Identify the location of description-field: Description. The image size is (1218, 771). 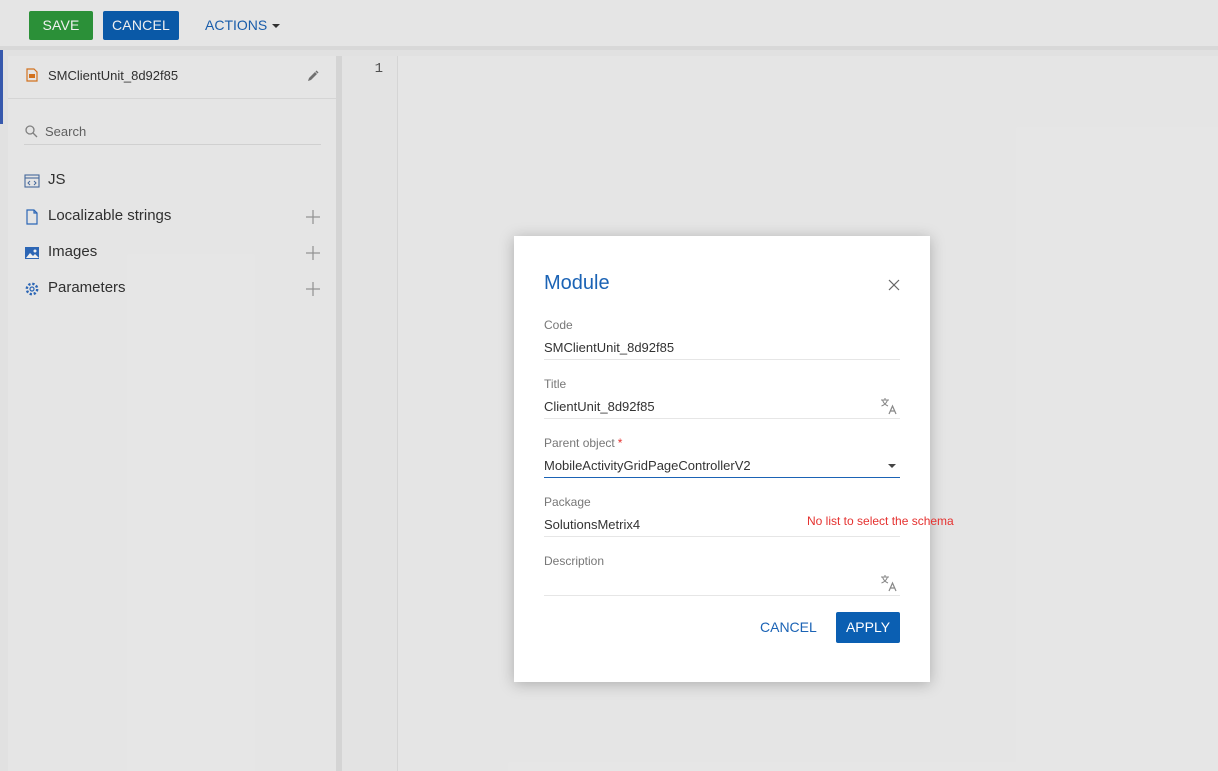
(722, 581).